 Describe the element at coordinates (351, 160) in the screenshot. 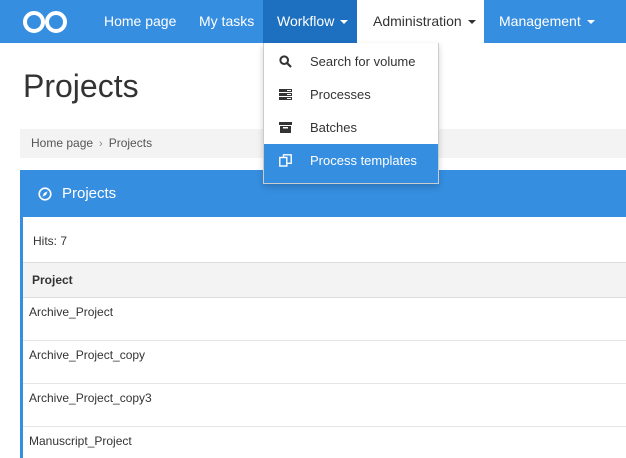

I see `menu-item-process-templates: Process templates` at that location.